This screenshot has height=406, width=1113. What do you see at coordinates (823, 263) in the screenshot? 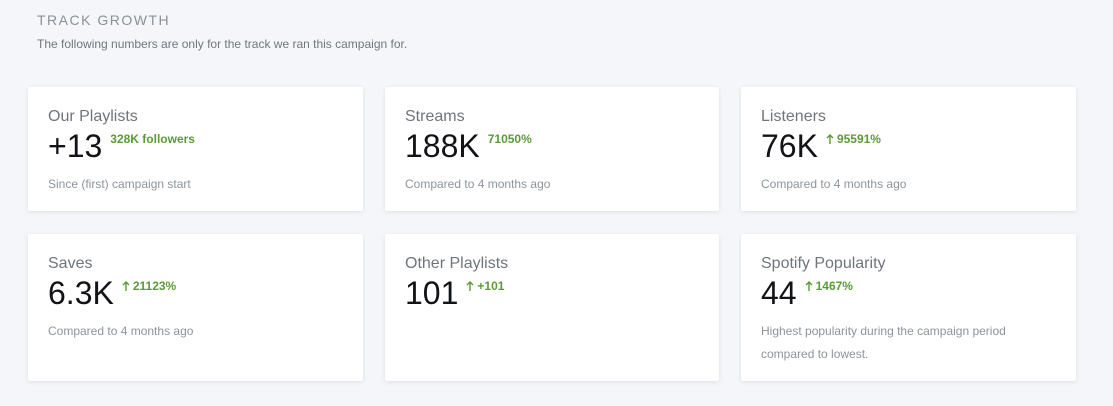
I see `card-label: Spotify Popularity` at bounding box center [823, 263].